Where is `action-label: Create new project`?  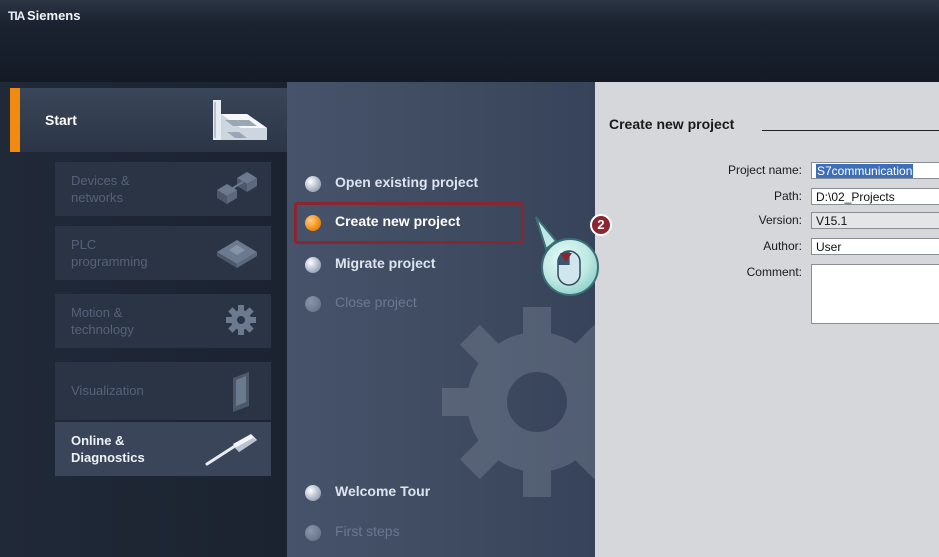
action-label: Create new project is located at coordinates (398, 221).